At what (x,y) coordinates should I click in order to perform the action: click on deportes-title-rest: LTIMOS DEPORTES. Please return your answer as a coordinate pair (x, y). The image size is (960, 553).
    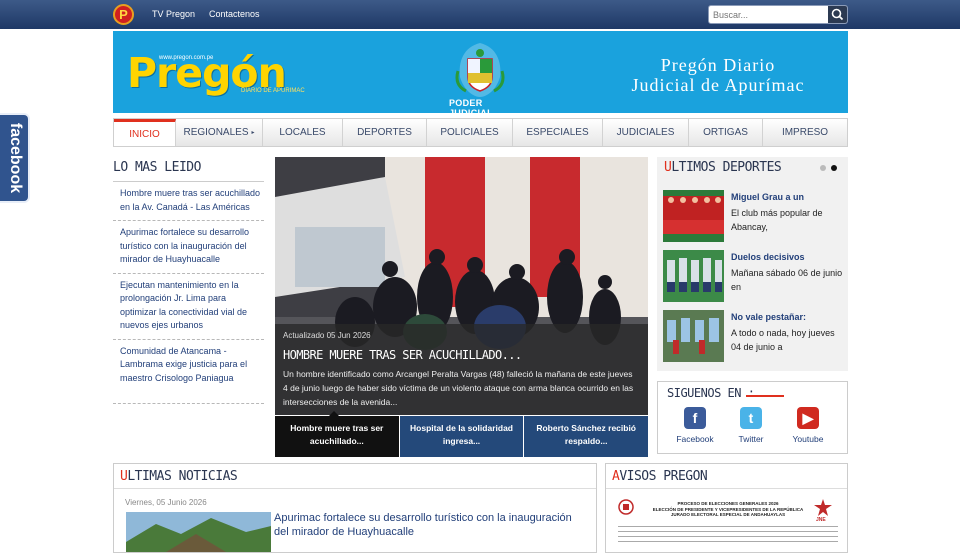
    Looking at the image, I should click on (726, 167).